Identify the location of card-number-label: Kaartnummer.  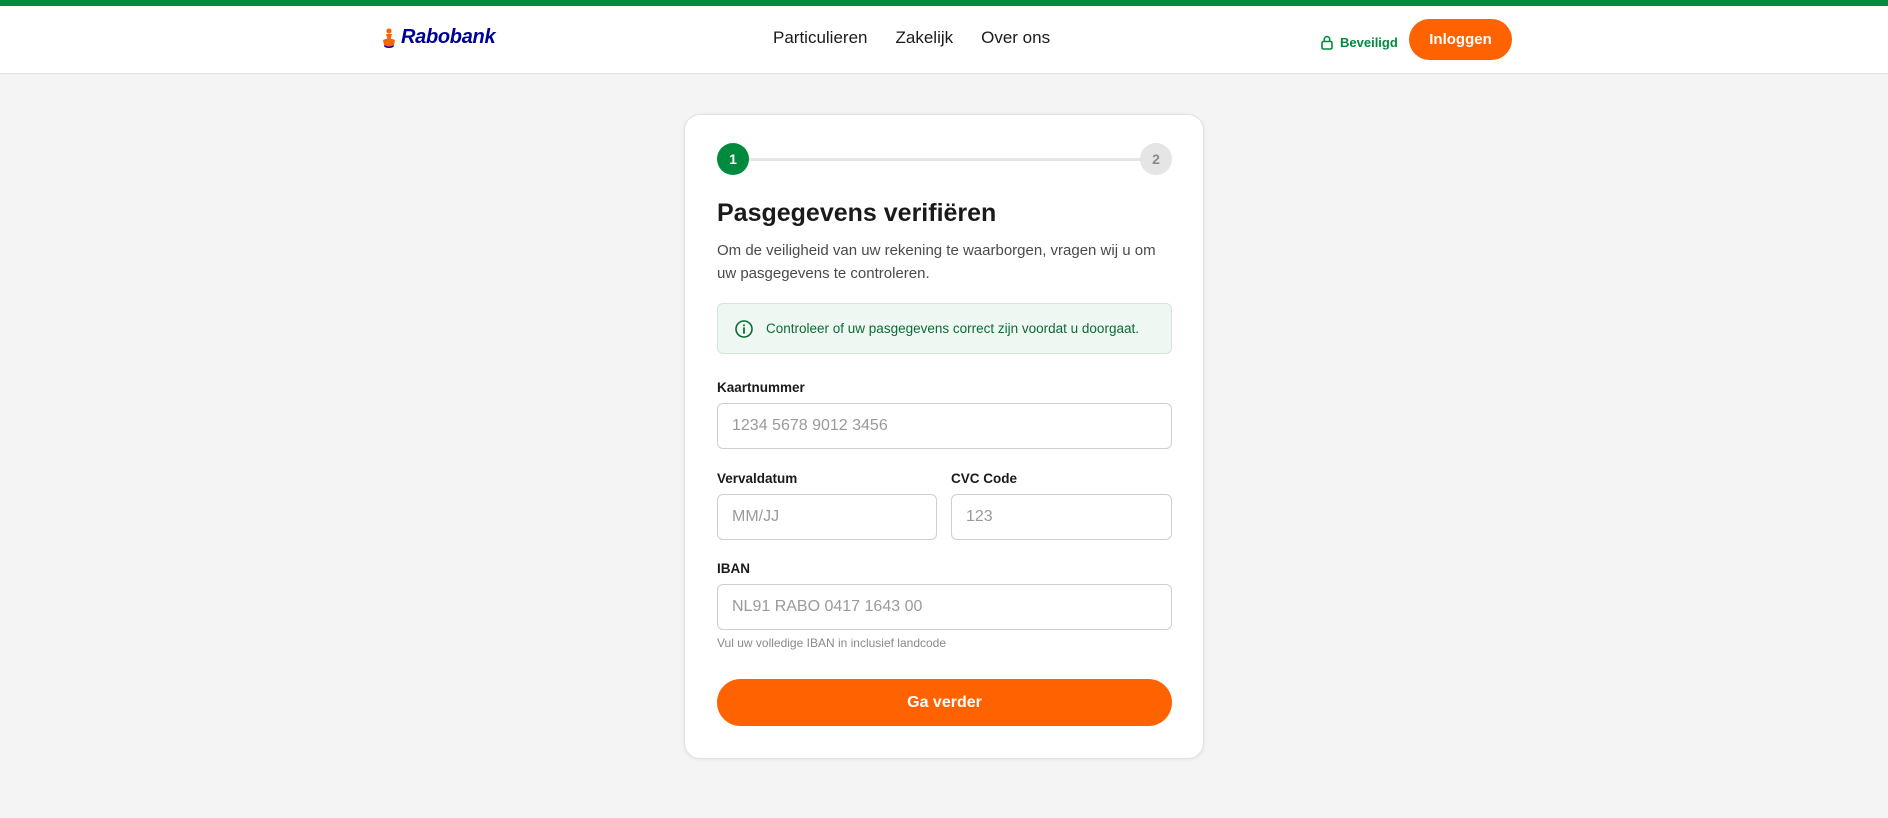
(761, 387).